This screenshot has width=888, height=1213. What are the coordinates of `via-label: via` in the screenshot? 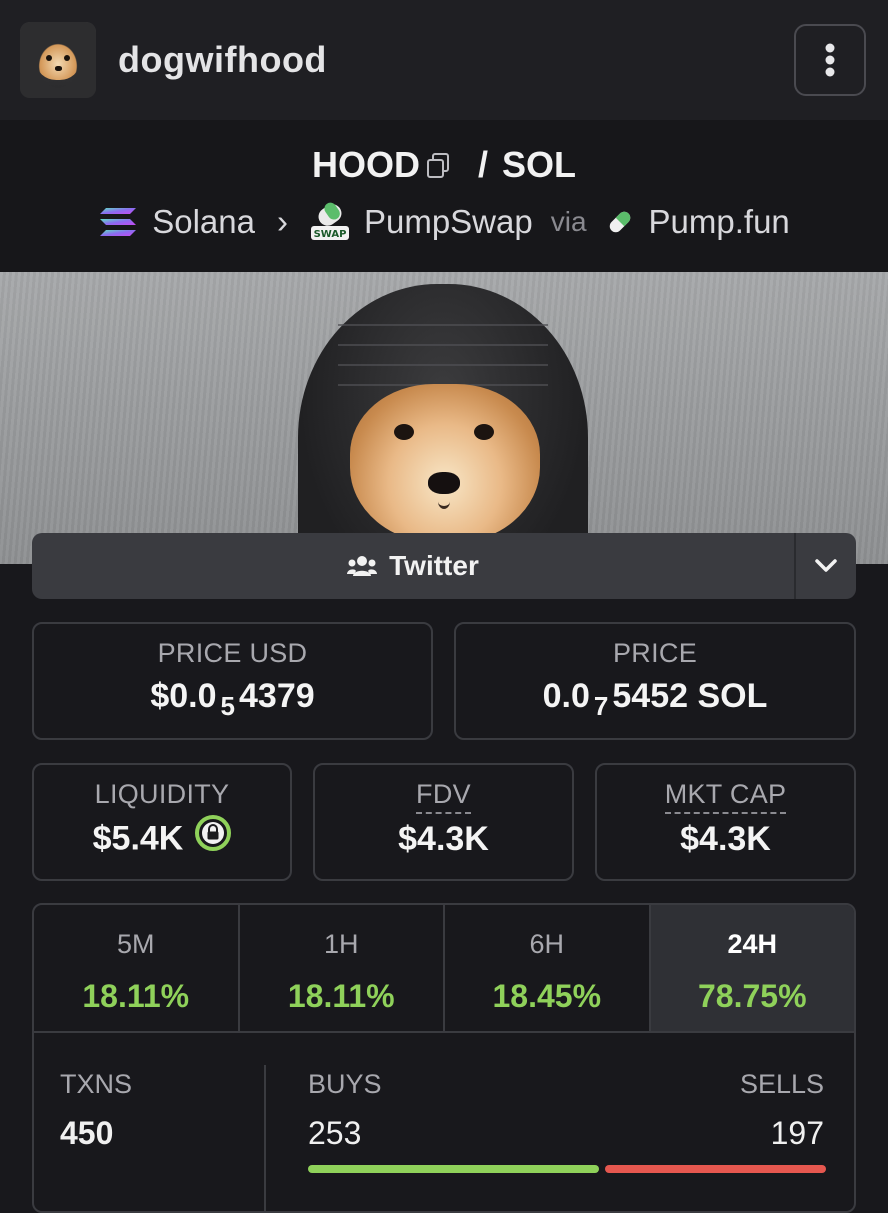 It's located at (568, 221).